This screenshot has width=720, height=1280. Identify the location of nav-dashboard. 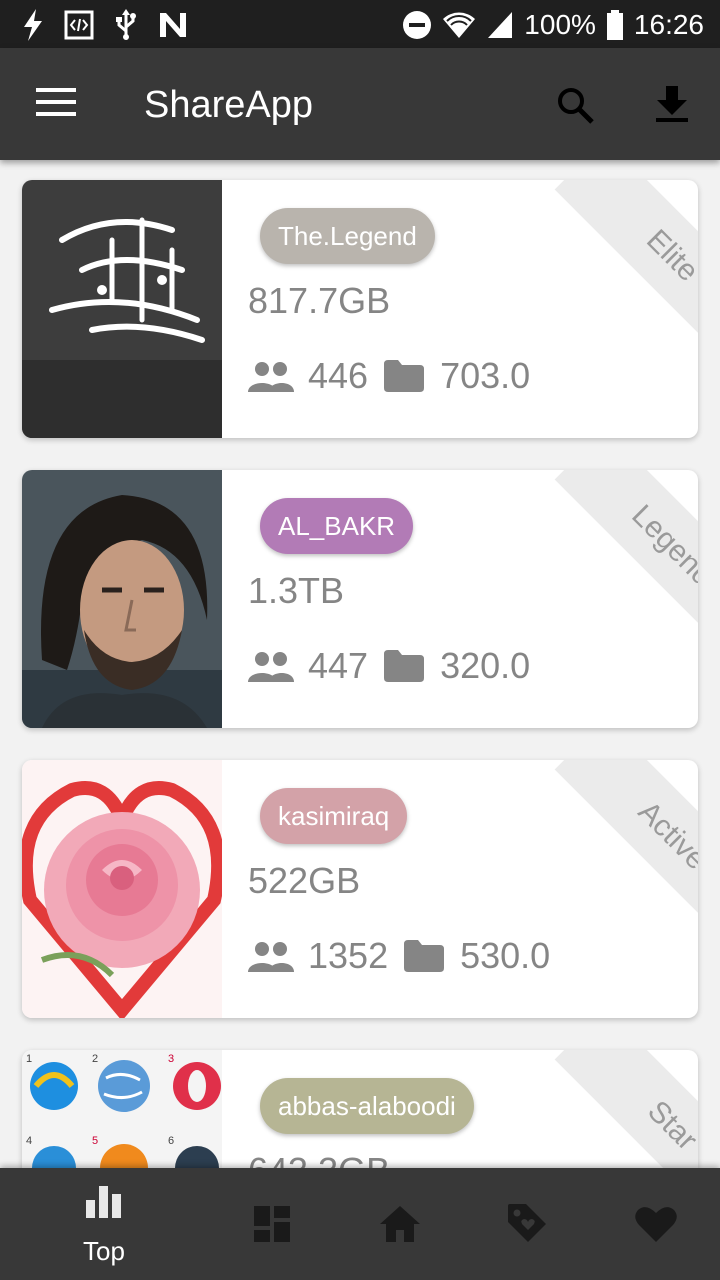
(272, 1224).